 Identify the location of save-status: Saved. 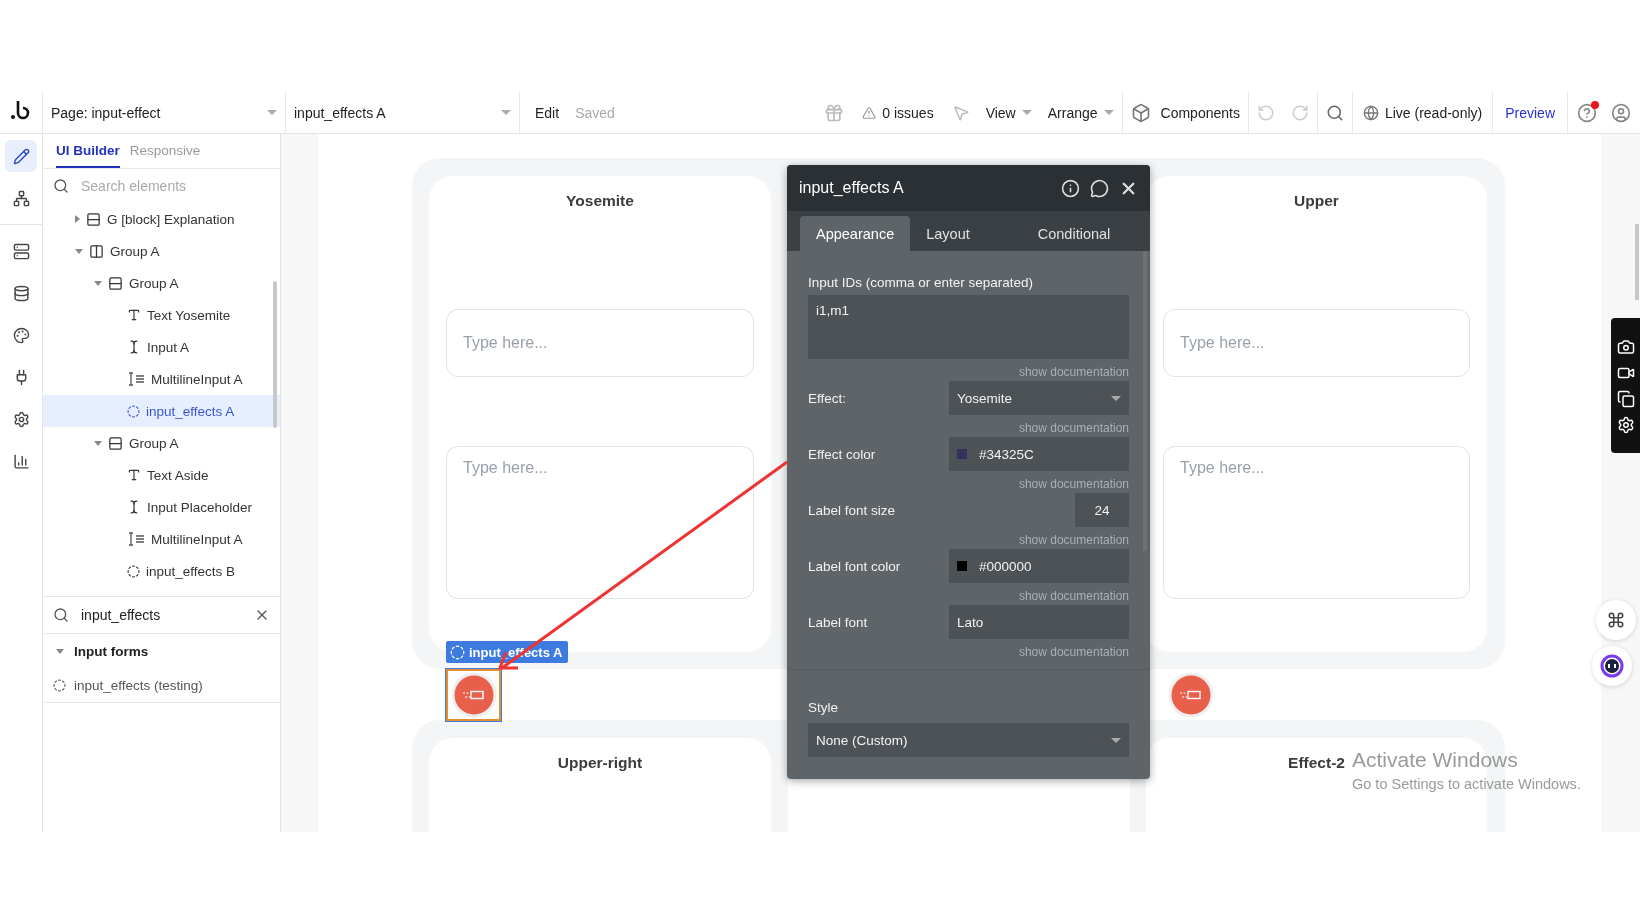
(595, 112).